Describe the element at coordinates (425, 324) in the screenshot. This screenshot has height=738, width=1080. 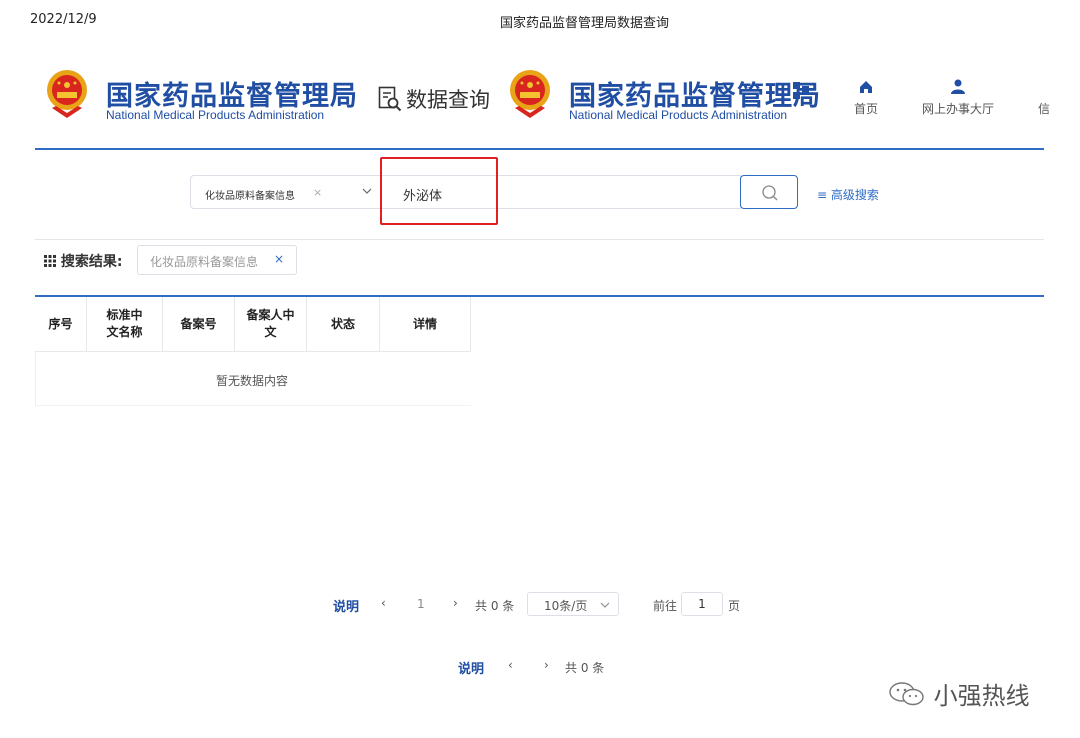
I see `col-header-detail: 详情` at that location.